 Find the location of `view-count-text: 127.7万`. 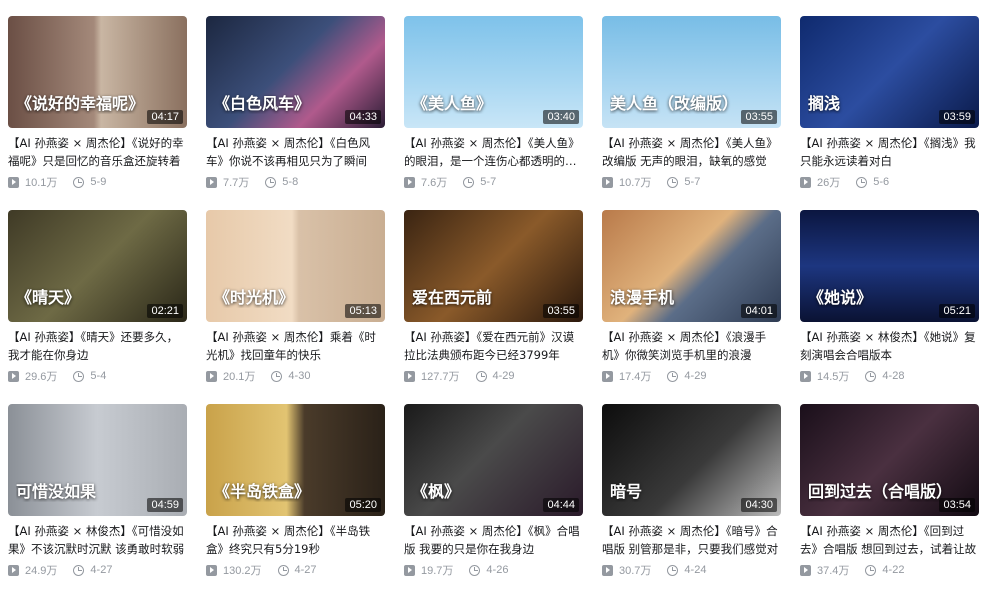

view-count-text: 127.7万 is located at coordinates (440, 377).